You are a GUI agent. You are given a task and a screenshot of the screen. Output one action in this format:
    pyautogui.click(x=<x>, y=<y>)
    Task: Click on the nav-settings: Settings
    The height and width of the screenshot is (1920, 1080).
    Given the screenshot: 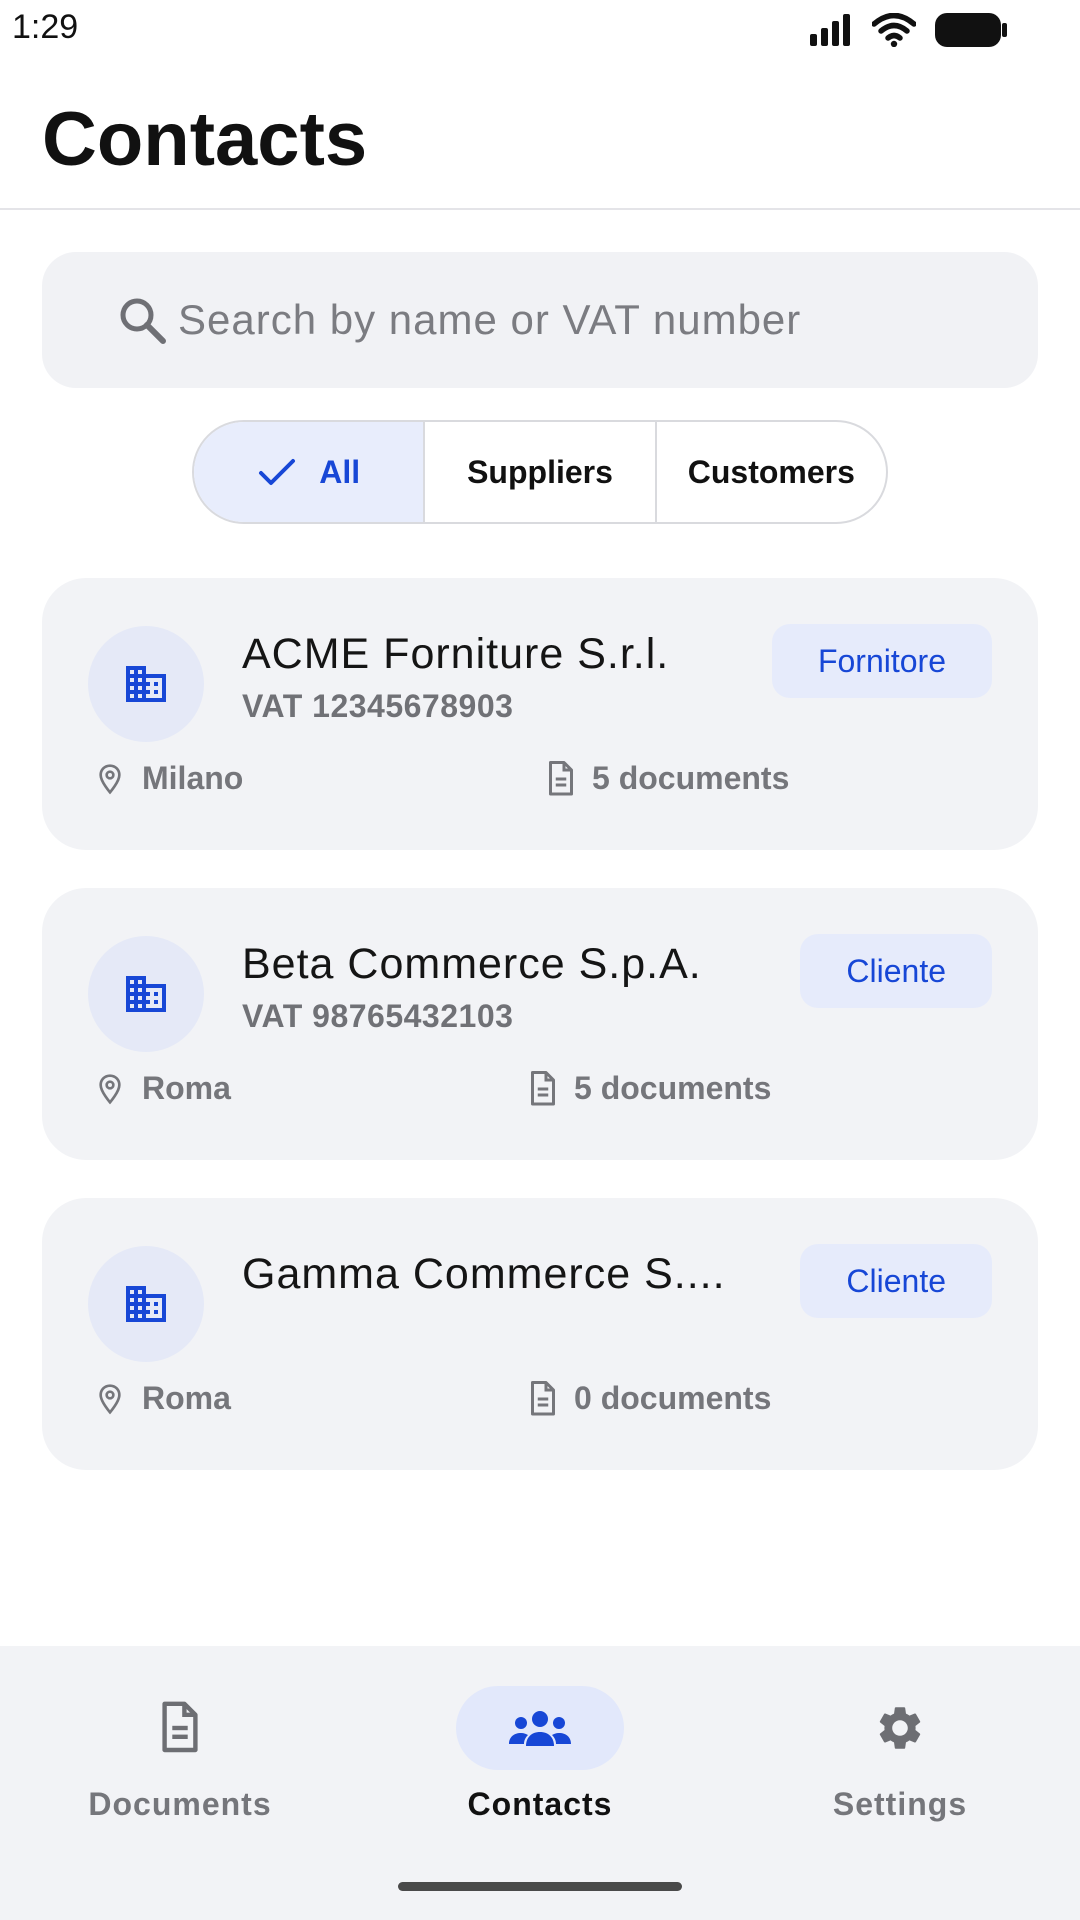 What is the action you would take?
    pyautogui.click(x=900, y=1754)
    